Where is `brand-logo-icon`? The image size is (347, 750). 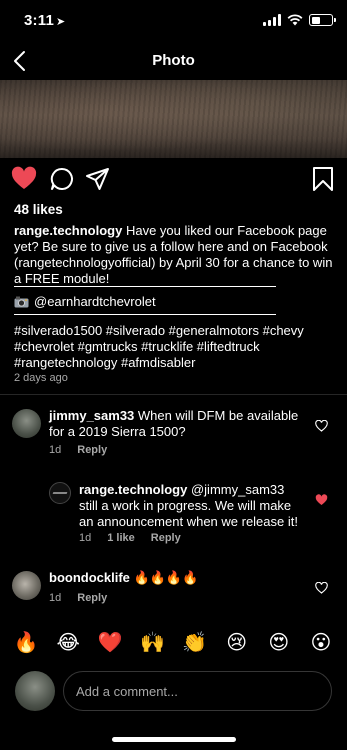
brand-logo-icon is located at coordinates (60, 493).